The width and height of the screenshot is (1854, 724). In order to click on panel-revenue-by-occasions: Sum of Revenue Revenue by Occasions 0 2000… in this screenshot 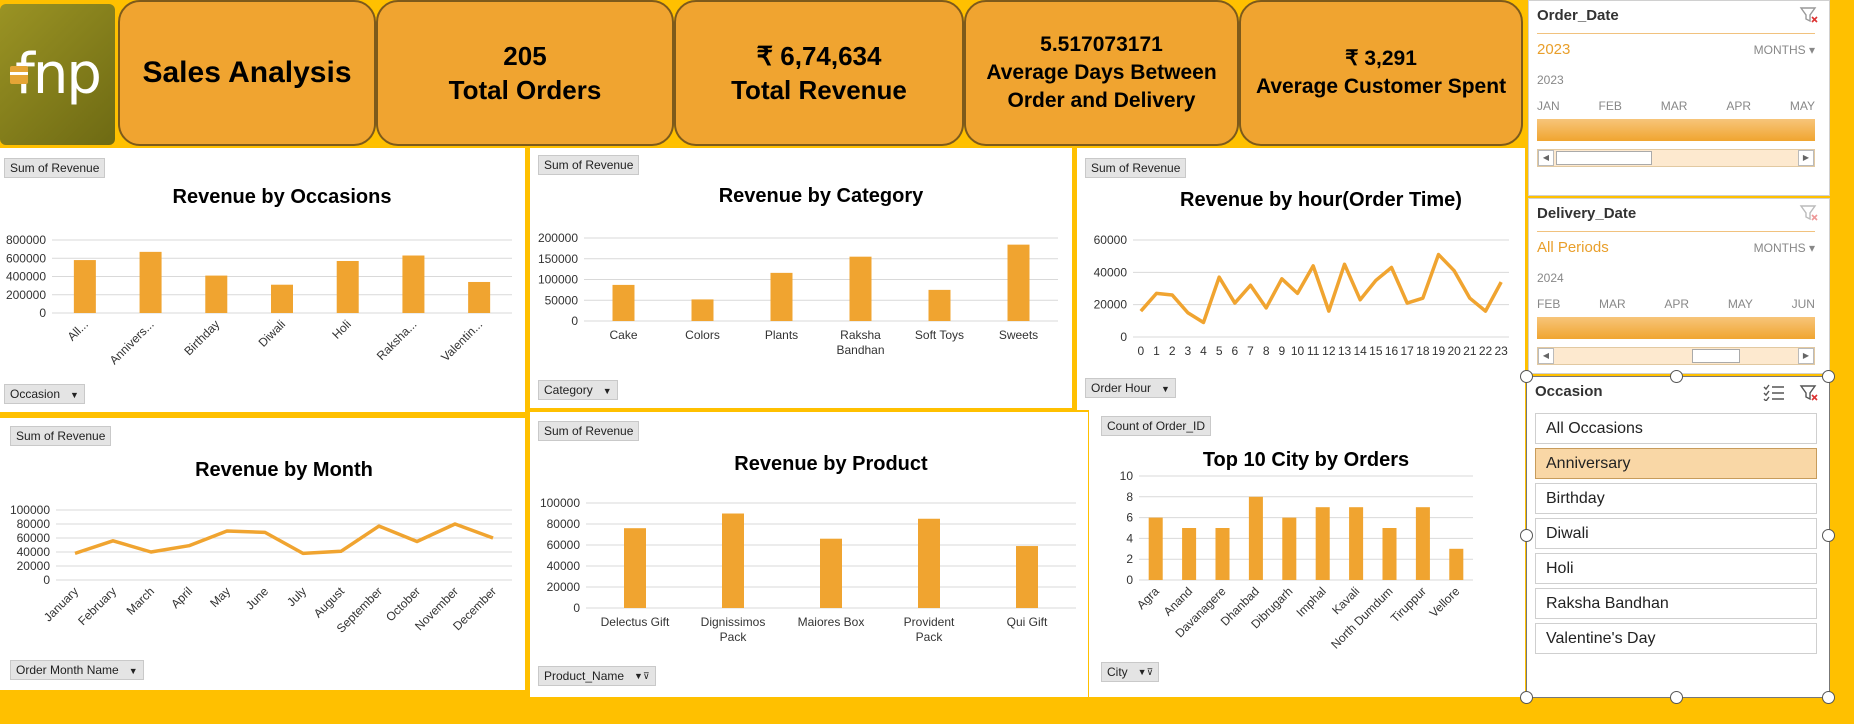, I will do `click(262, 280)`.